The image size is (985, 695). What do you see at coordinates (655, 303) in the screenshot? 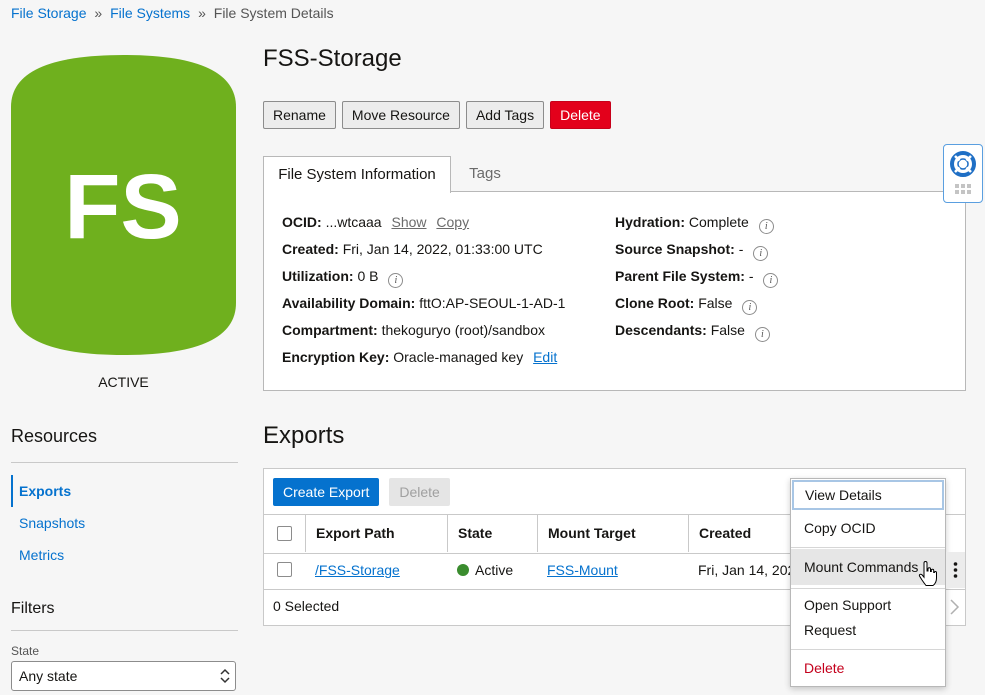
I see `clone-root-label: Clone Root:` at bounding box center [655, 303].